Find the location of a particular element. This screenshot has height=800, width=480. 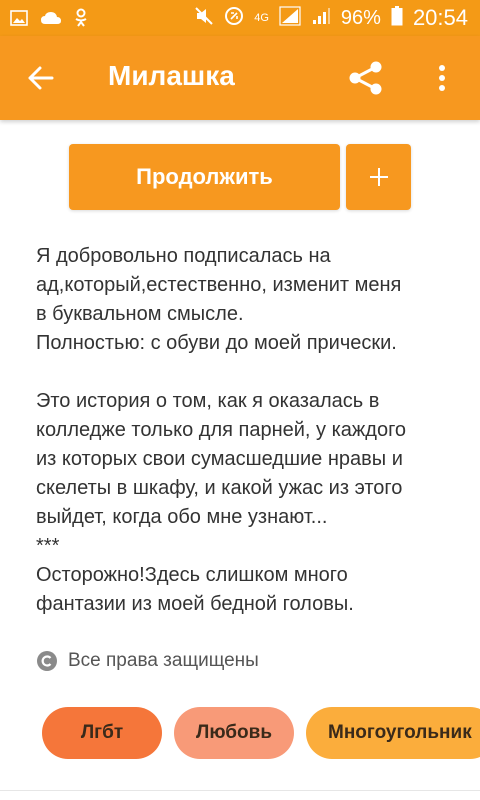

copyright-icon is located at coordinates (47, 661).